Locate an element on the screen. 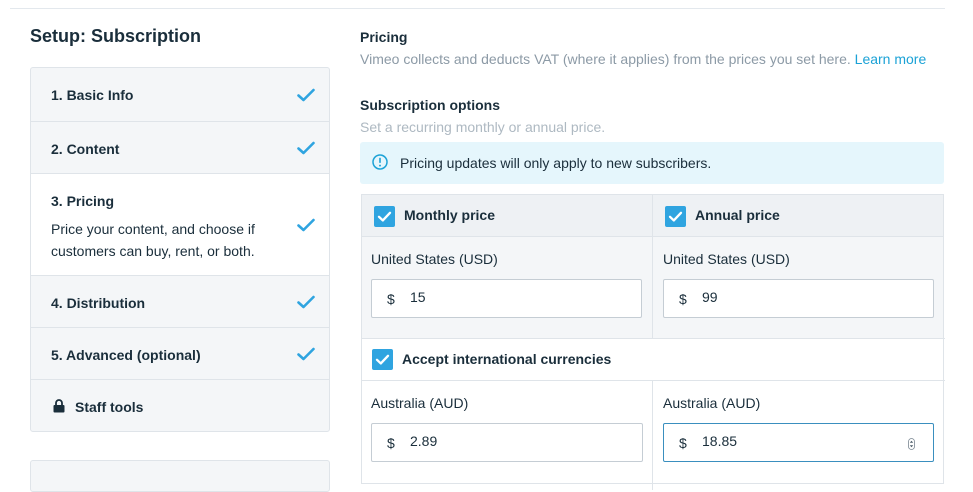 This screenshot has width=973, height=492. step-distribution: 4. Distribution is located at coordinates (180, 301).